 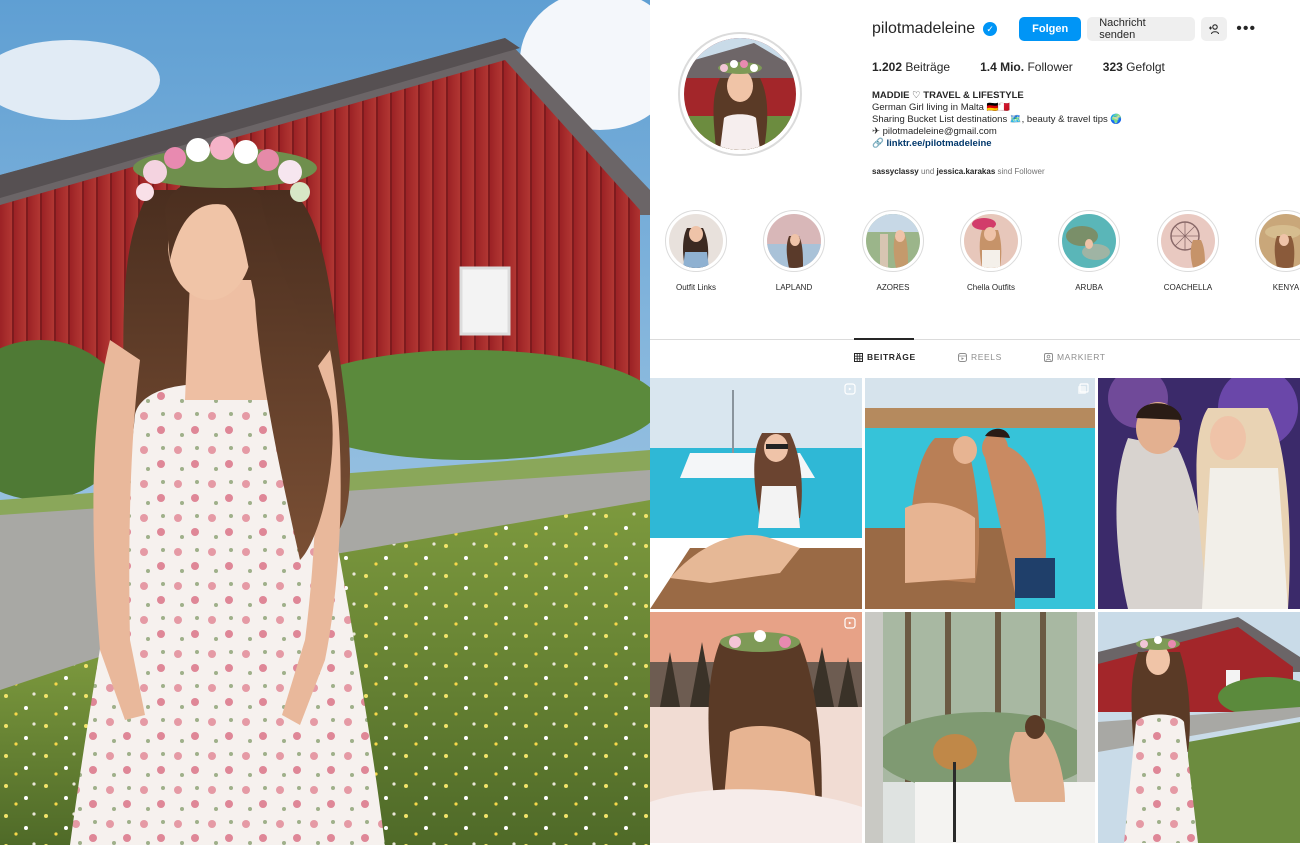 What do you see at coordinates (794, 287) in the screenshot?
I see `highlight-label: LAPLAND` at bounding box center [794, 287].